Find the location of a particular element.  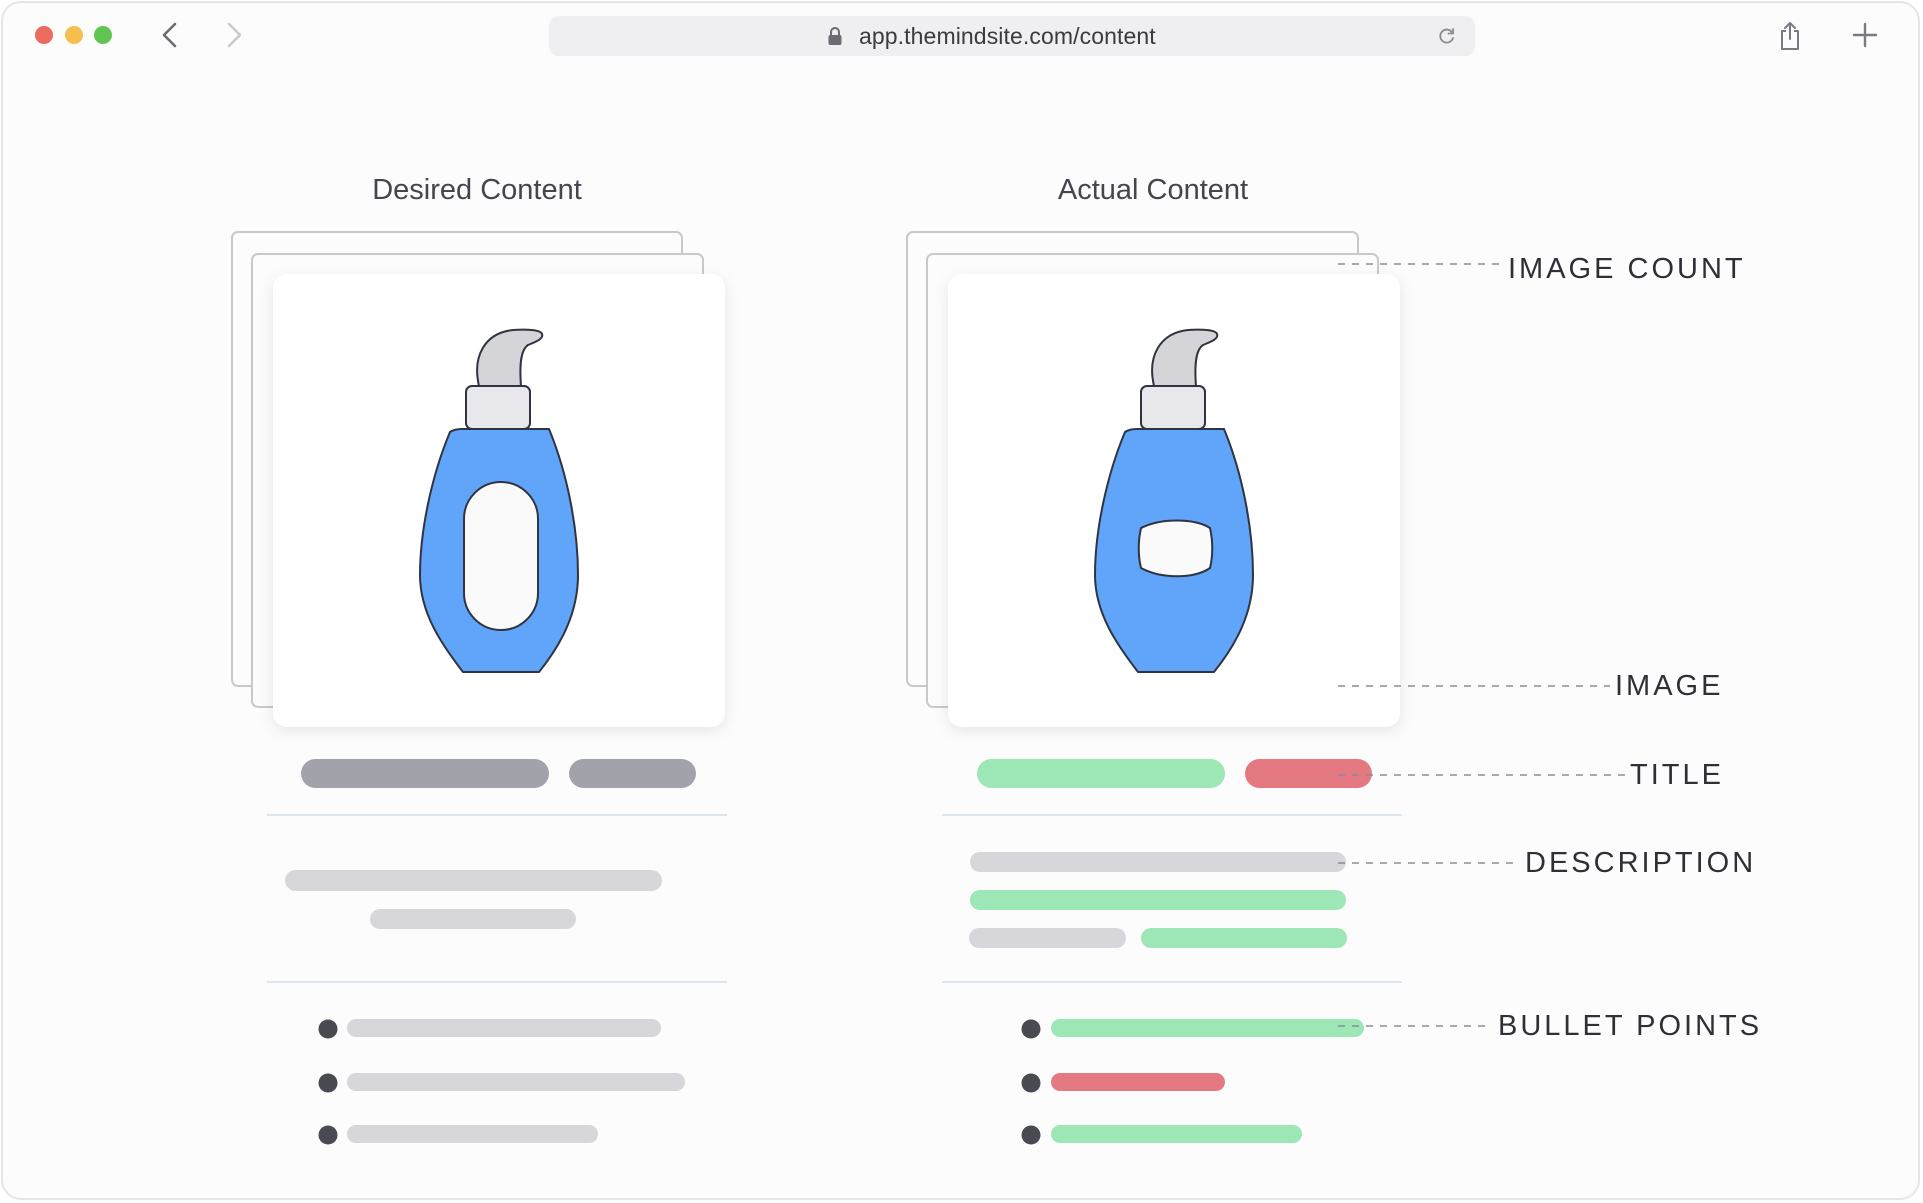

description-label: DESCRIPTION is located at coordinates (1641, 863).